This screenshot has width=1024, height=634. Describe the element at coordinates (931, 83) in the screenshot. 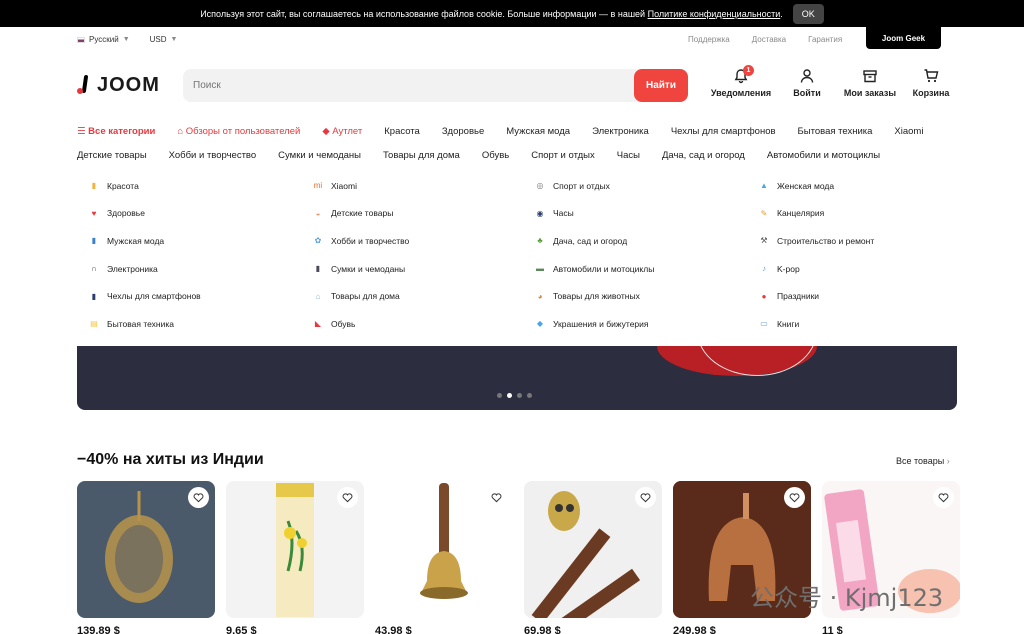

I see `cart-button: Корзина` at that location.